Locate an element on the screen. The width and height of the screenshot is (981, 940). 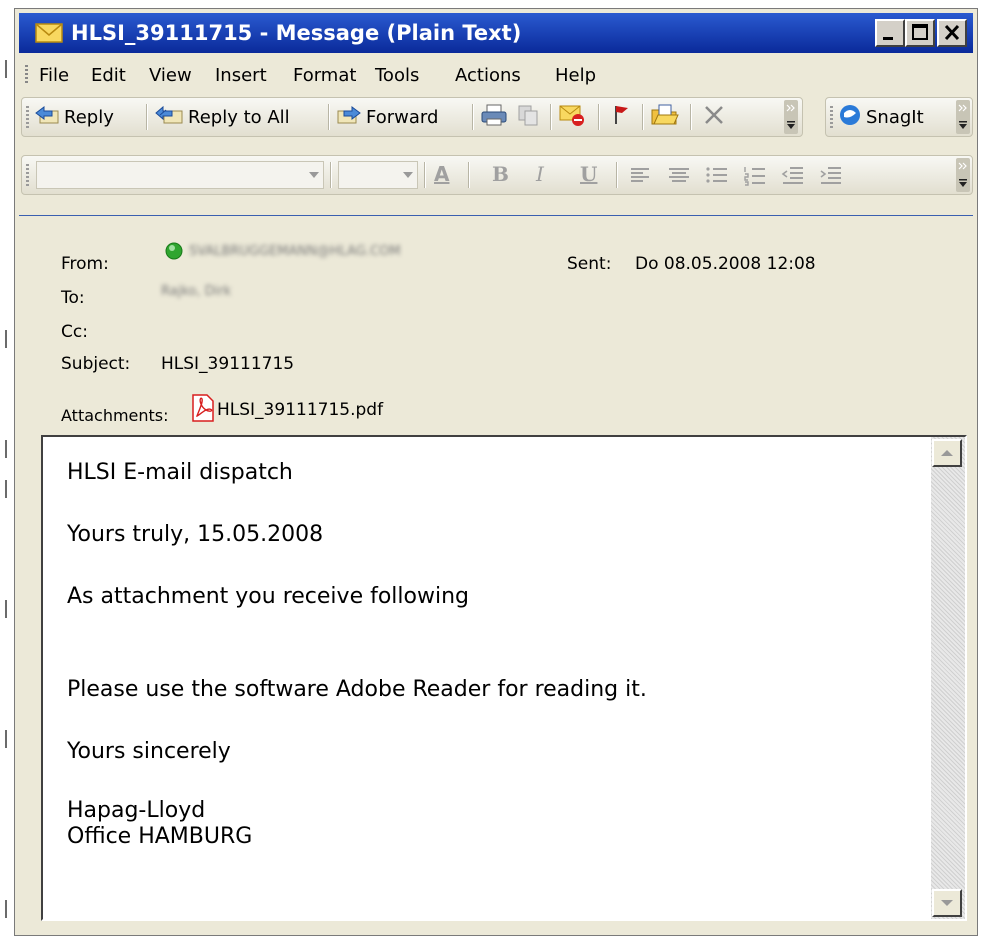
formatting-toolbar: A B I U is located at coordinates (497, 175).